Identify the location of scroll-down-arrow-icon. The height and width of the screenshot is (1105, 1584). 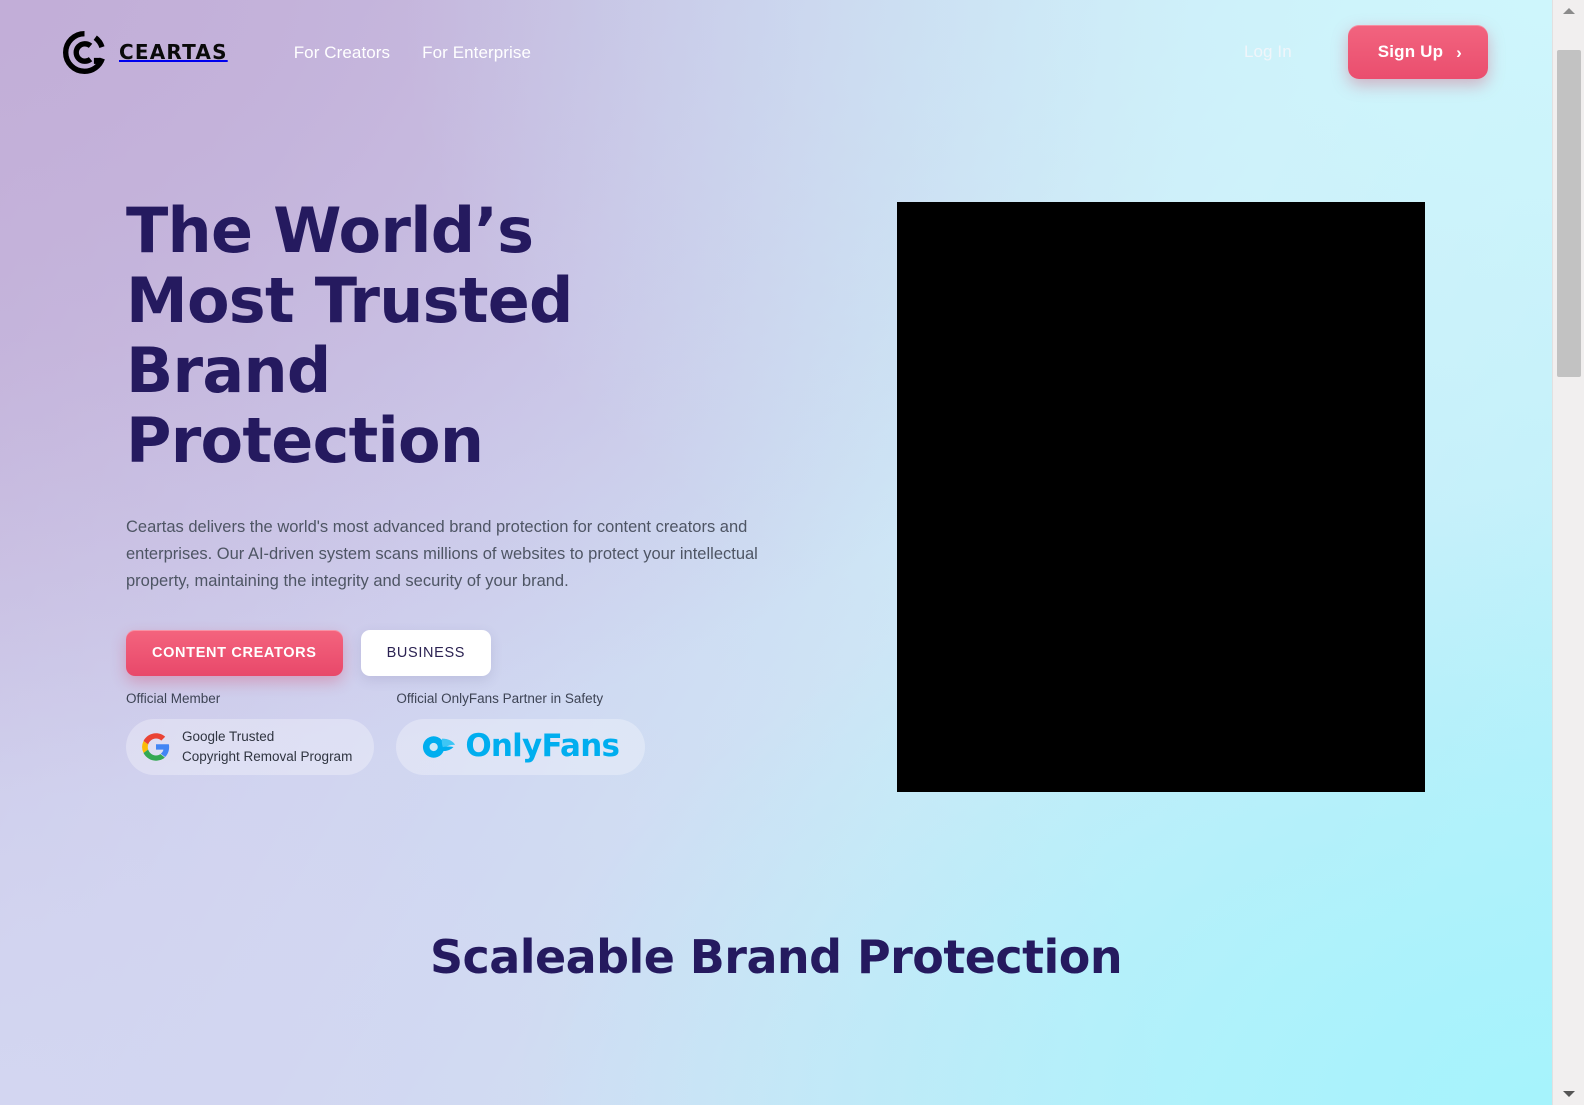
(1568, 1094).